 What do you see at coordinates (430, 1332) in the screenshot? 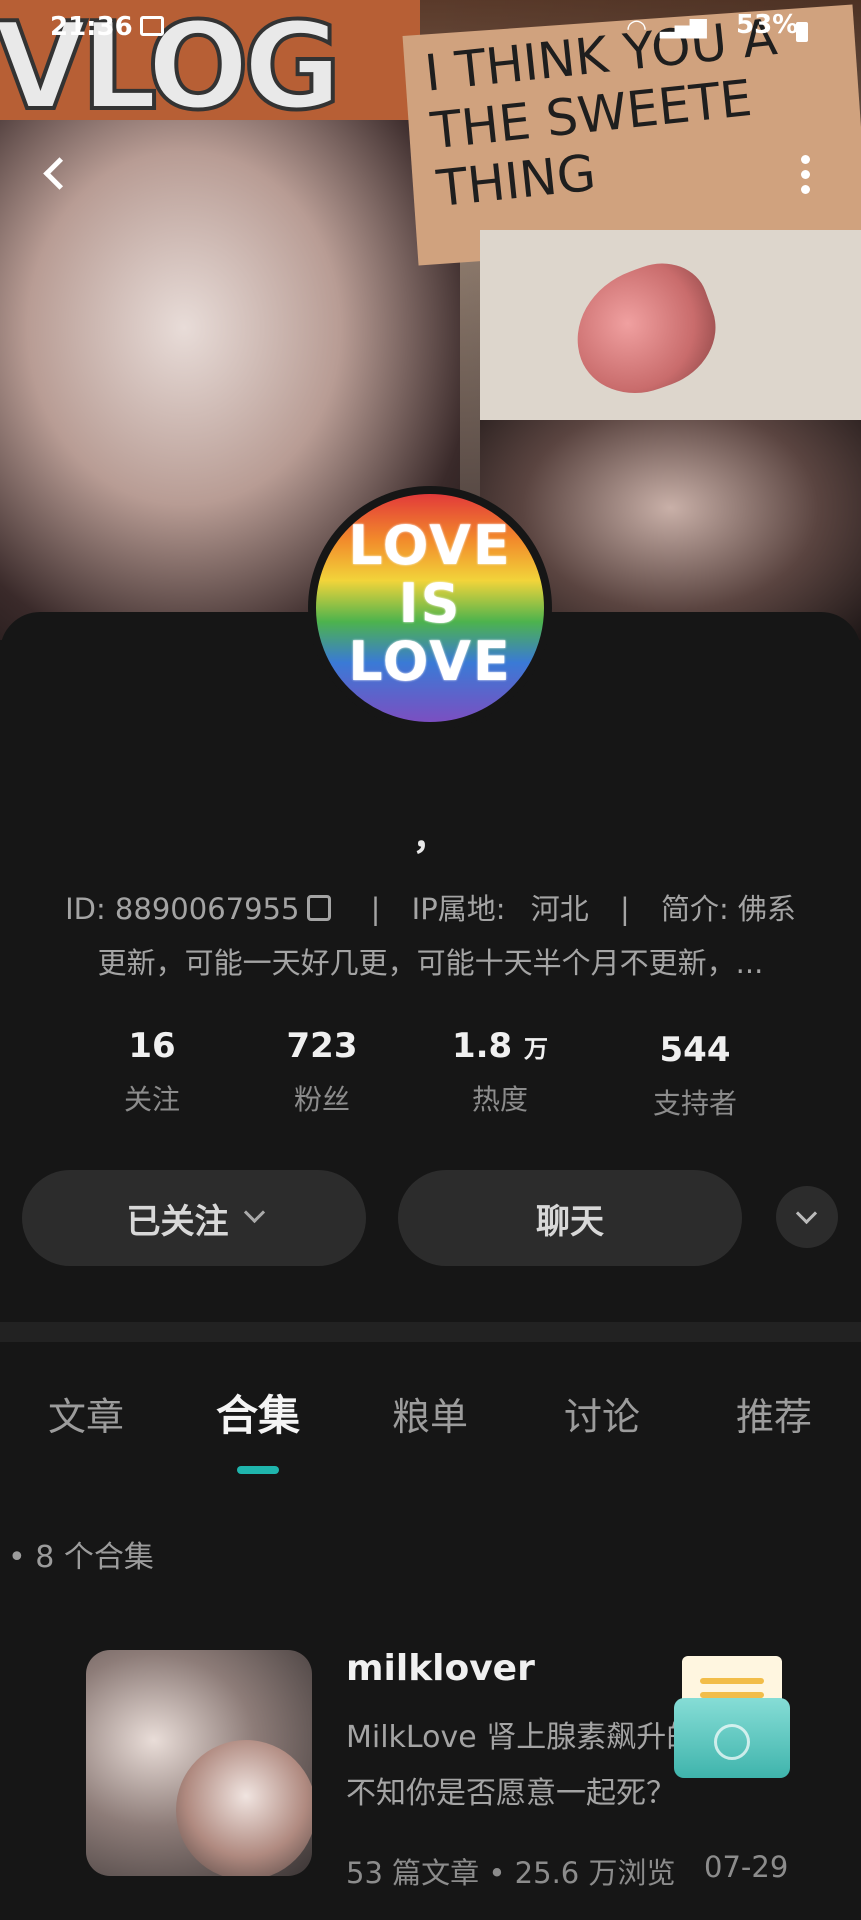
I see `section-divider` at bounding box center [430, 1332].